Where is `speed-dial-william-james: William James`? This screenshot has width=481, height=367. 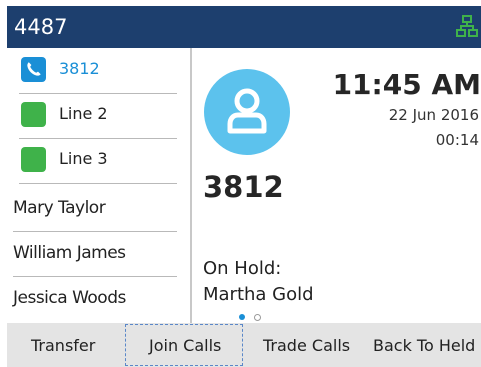 speed-dial-william-james: William James is located at coordinates (95, 254).